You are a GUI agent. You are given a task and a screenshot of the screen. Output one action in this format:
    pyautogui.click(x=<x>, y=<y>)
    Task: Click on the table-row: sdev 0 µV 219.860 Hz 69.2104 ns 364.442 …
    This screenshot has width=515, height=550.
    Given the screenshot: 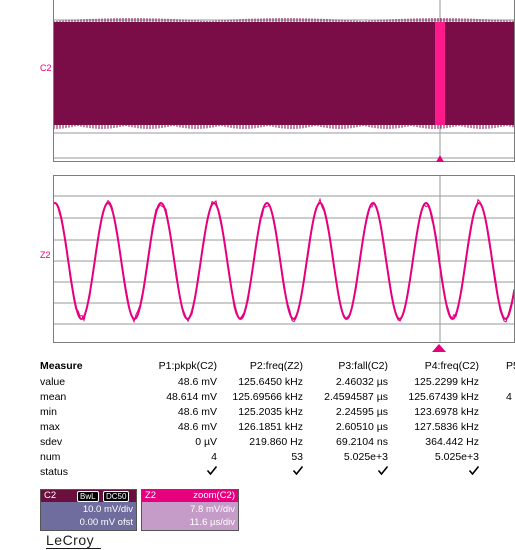 What is the action you would take?
    pyautogui.click(x=277, y=442)
    